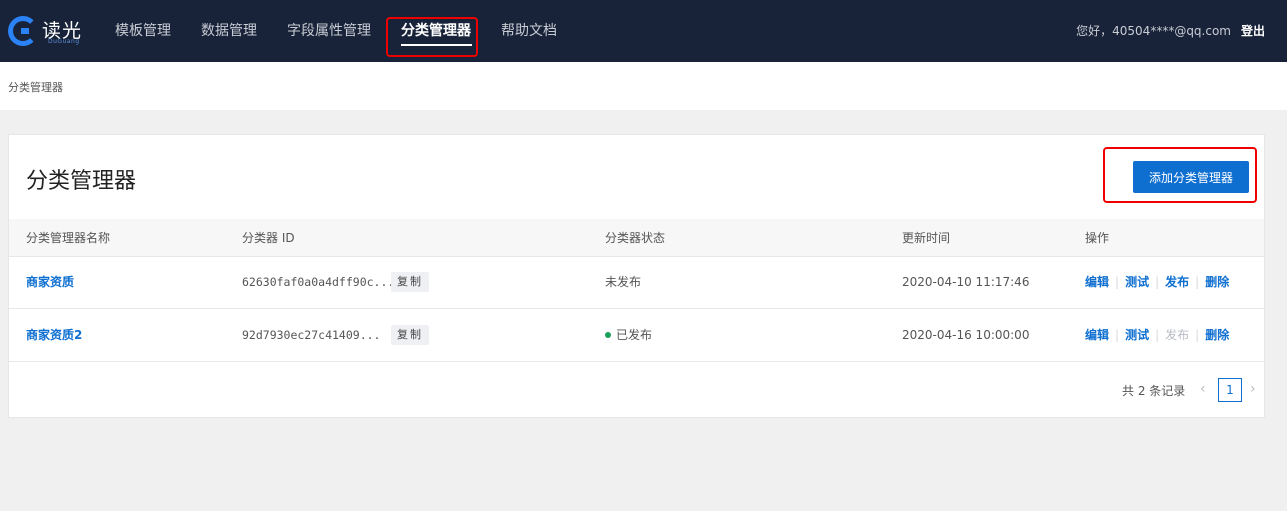 The image size is (1287, 511). What do you see at coordinates (1203, 389) in the screenshot?
I see `chevron-left-icon: ‹` at bounding box center [1203, 389].